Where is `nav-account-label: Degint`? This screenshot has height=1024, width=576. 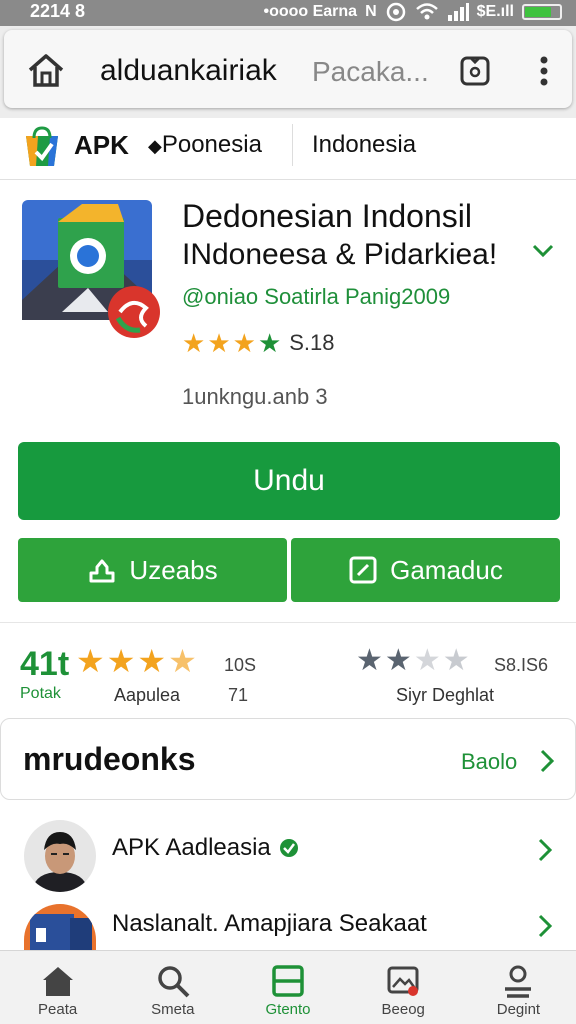 nav-account-label: Degint is located at coordinates (518, 1009).